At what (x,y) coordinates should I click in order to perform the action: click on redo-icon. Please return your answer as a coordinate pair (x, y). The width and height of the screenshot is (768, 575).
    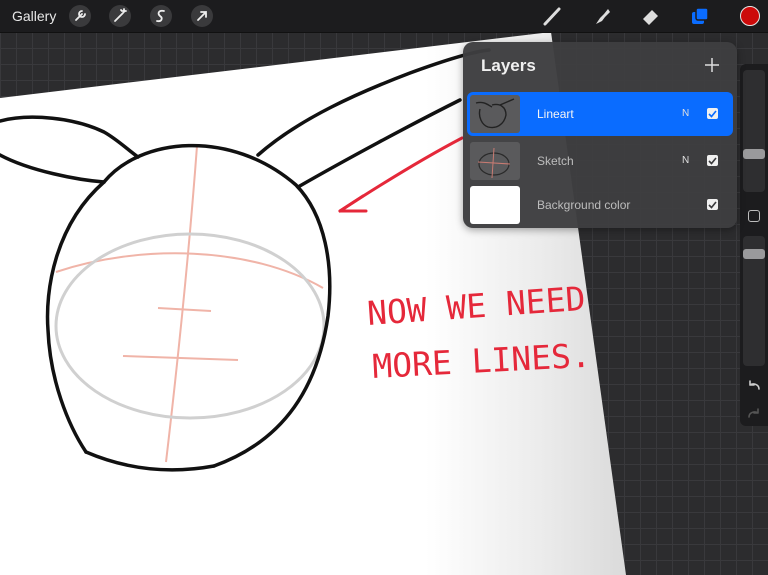
    Looking at the image, I should click on (754, 414).